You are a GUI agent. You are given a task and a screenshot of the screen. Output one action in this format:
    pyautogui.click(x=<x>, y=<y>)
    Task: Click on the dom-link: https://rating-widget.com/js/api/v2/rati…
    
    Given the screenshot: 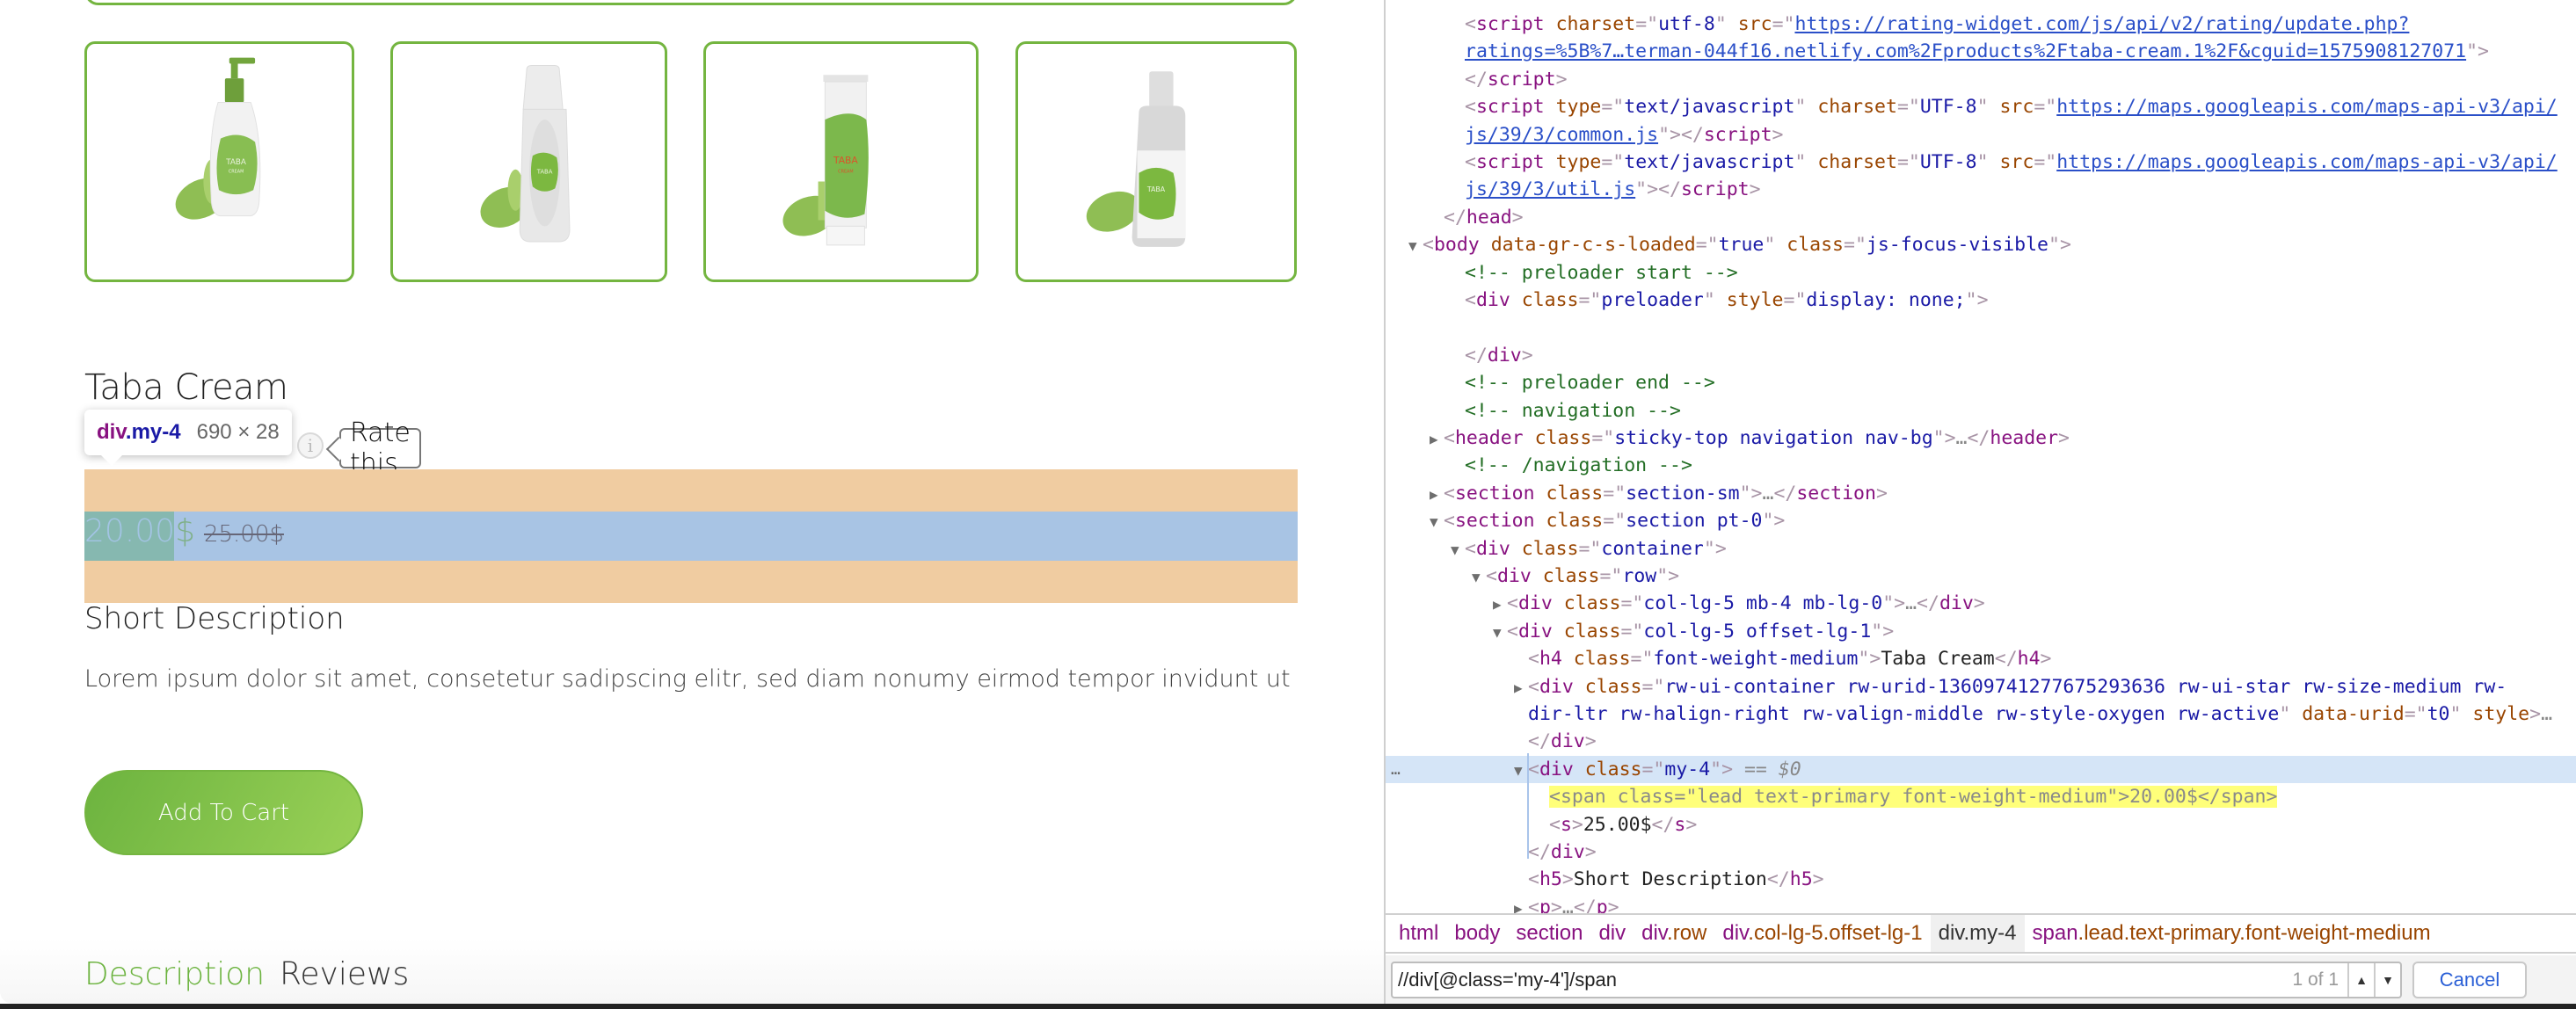 What is the action you would take?
    pyautogui.click(x=2101, y=24)
    